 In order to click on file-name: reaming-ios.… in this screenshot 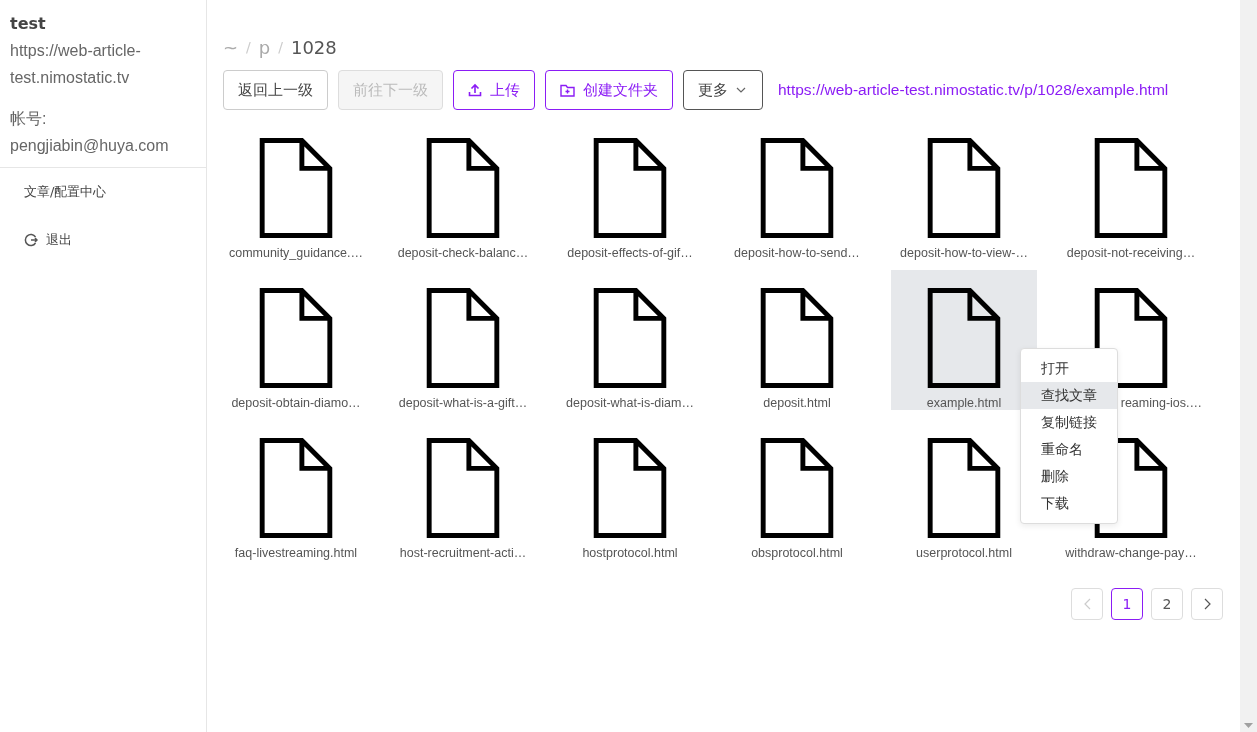, I will do `click(1161, 403)`.